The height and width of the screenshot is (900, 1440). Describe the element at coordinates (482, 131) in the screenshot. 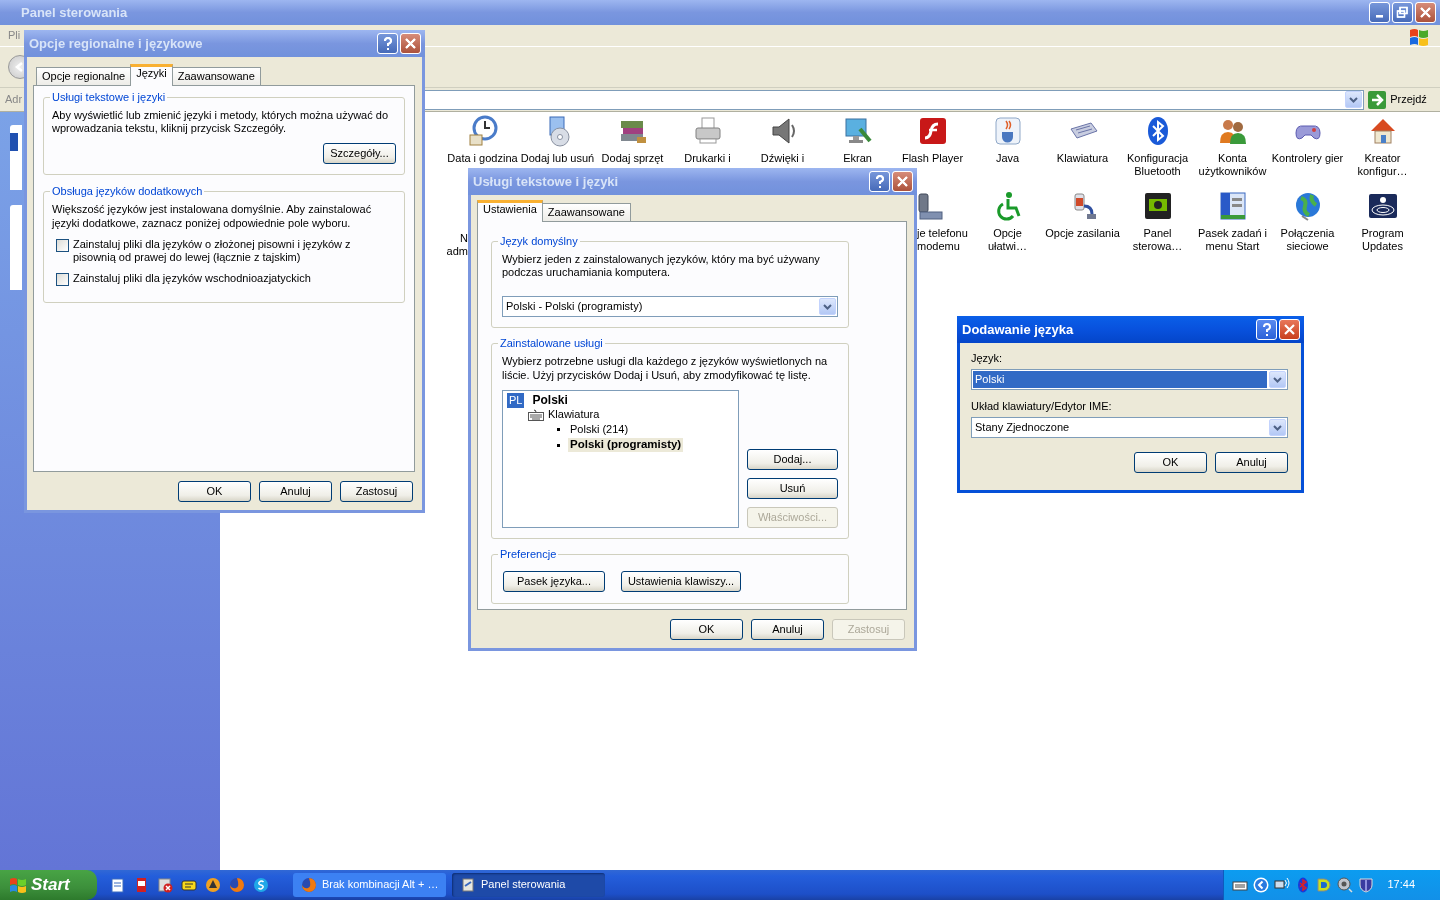

I see `clock-icon` at that location.